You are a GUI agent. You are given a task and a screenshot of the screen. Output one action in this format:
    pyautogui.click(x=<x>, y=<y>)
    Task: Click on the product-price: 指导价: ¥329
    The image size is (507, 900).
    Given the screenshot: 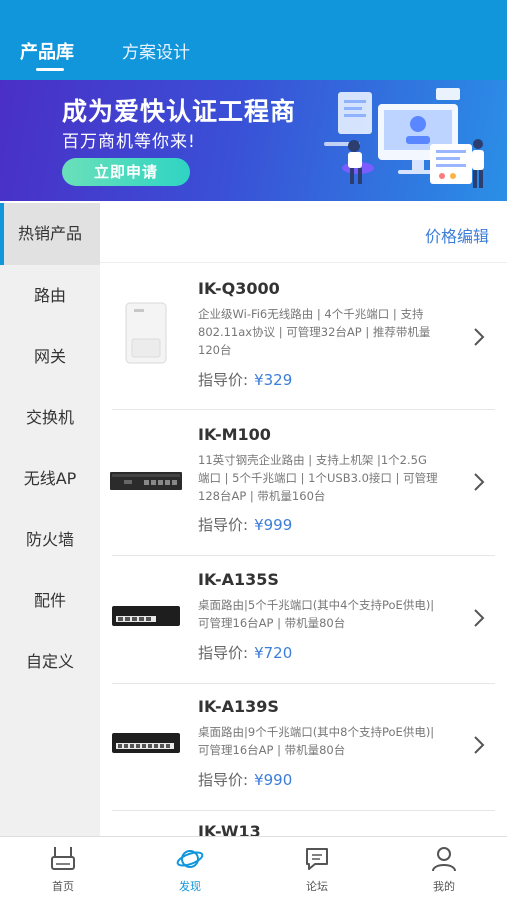 What is the action you would take?
    pyautogui.click(x=245, y=379)
    